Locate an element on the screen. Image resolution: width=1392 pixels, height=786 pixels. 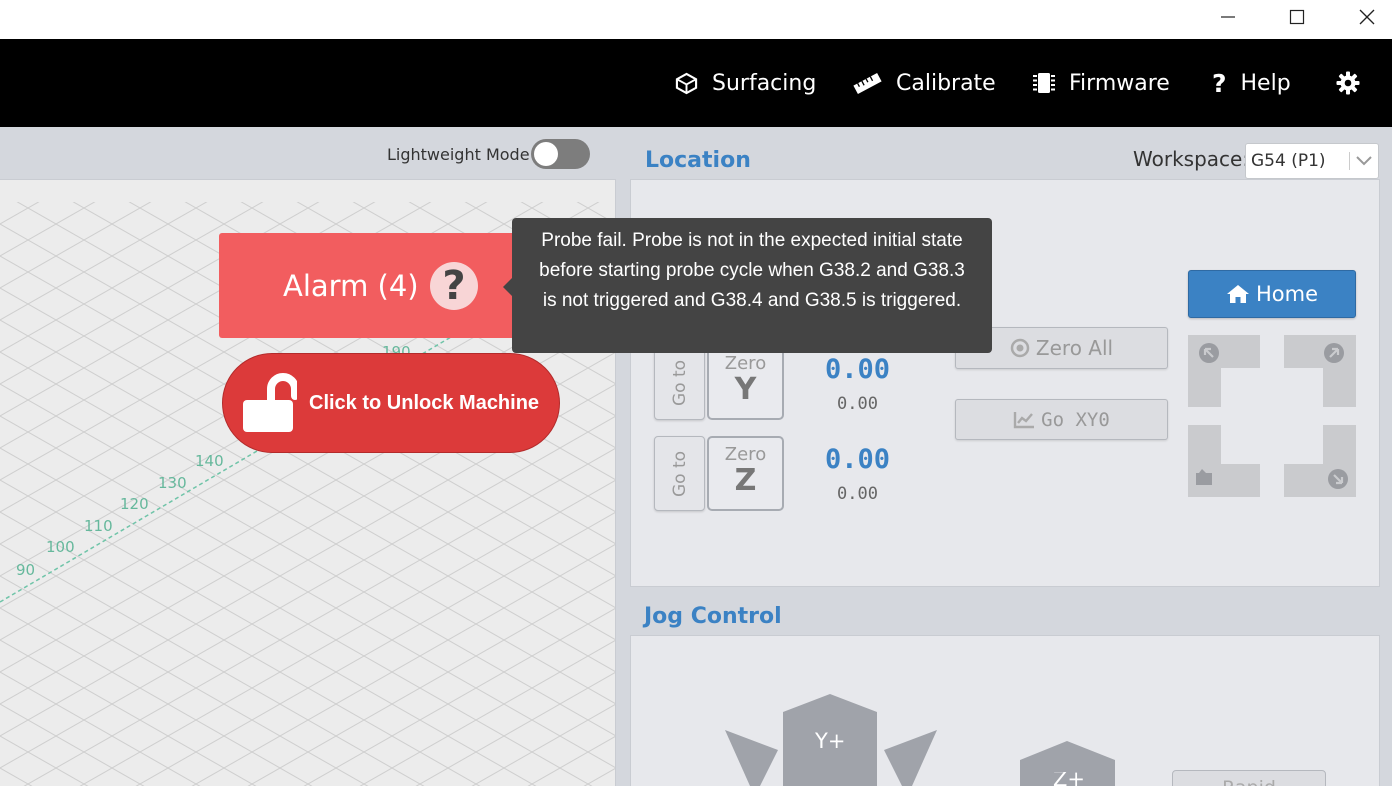
nav-surfacing: Surfacing is located at coordinates (745, 83).